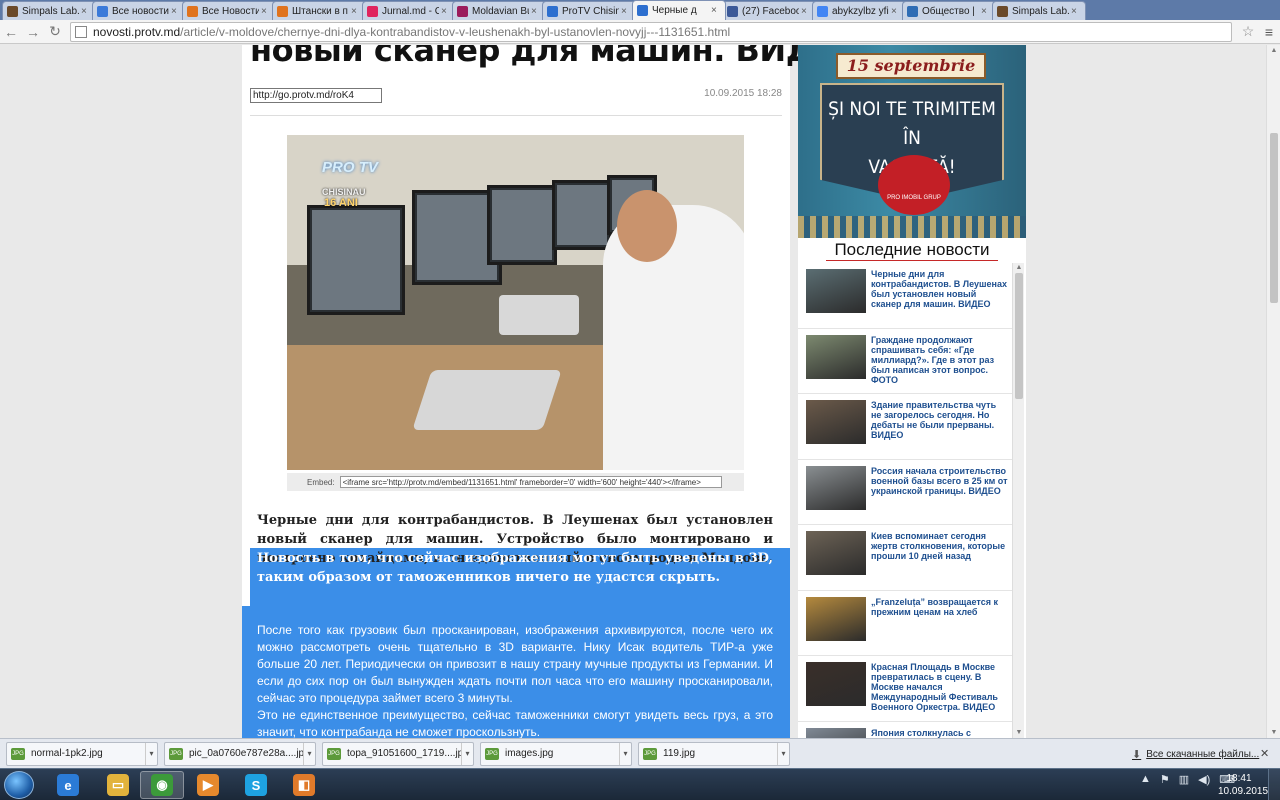 The image size is (1280, 800). What do you see at coordinates (316, 95) in the screenshot?
I see `short-link-field: http://go.protv.md/roK4` at bounding box center [316, 95].